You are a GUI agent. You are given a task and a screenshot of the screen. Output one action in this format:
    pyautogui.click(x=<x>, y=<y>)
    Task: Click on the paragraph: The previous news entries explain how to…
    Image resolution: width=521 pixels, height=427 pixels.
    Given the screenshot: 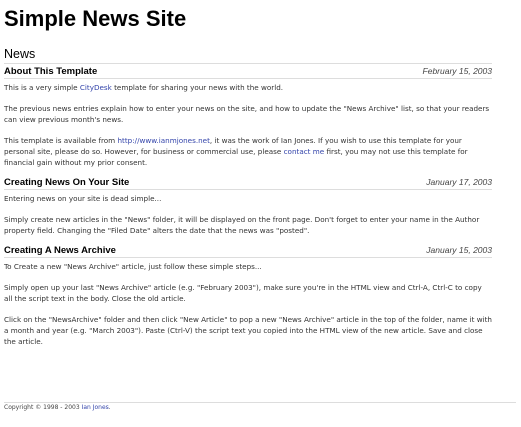 What is the action you would take?
    pyautogui.click(x=247, y=114)
    